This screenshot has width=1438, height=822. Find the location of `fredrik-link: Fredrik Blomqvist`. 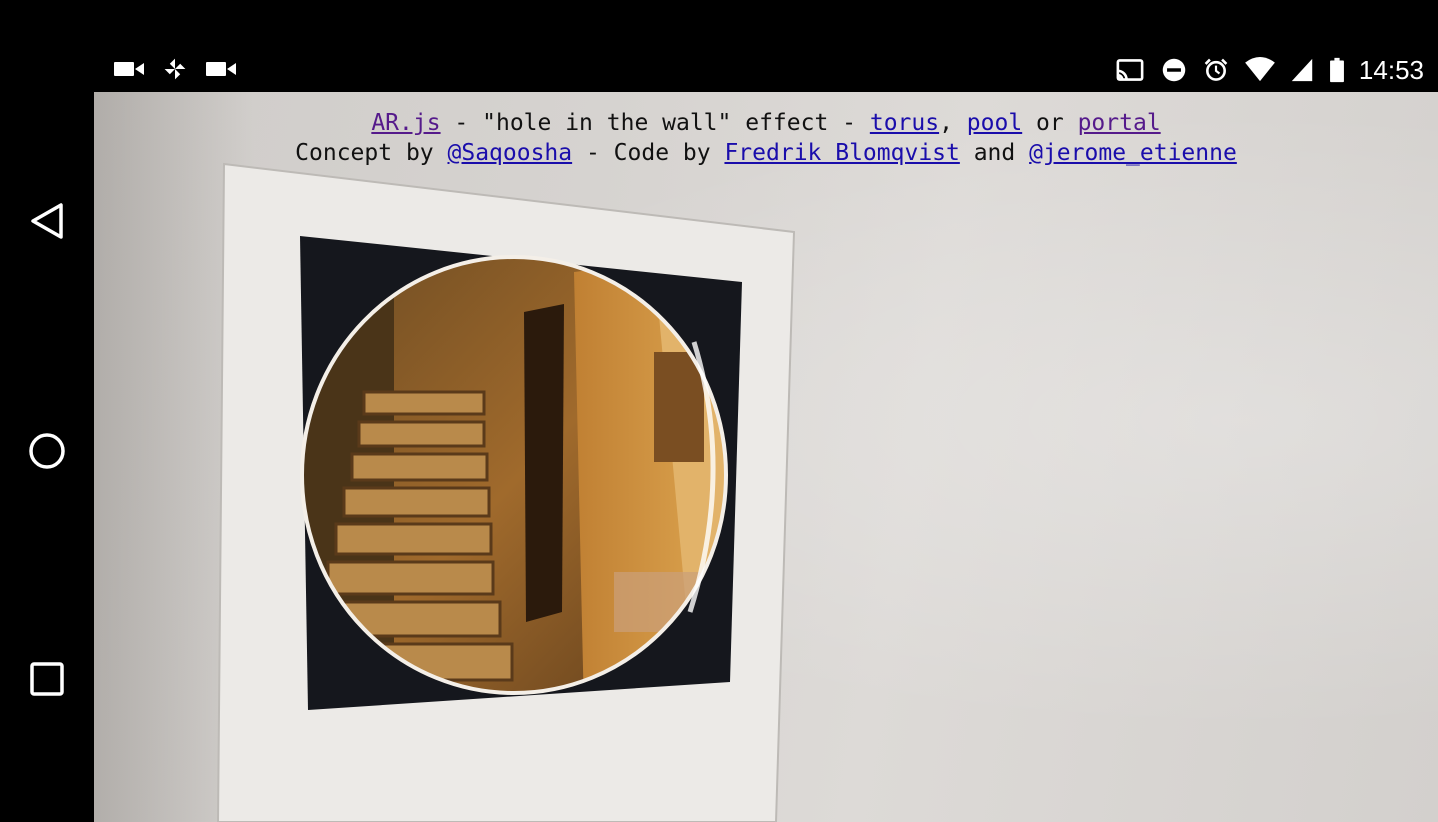

fredrik-link: Fredrik Blomqvist is located at coordinates (841, 153).